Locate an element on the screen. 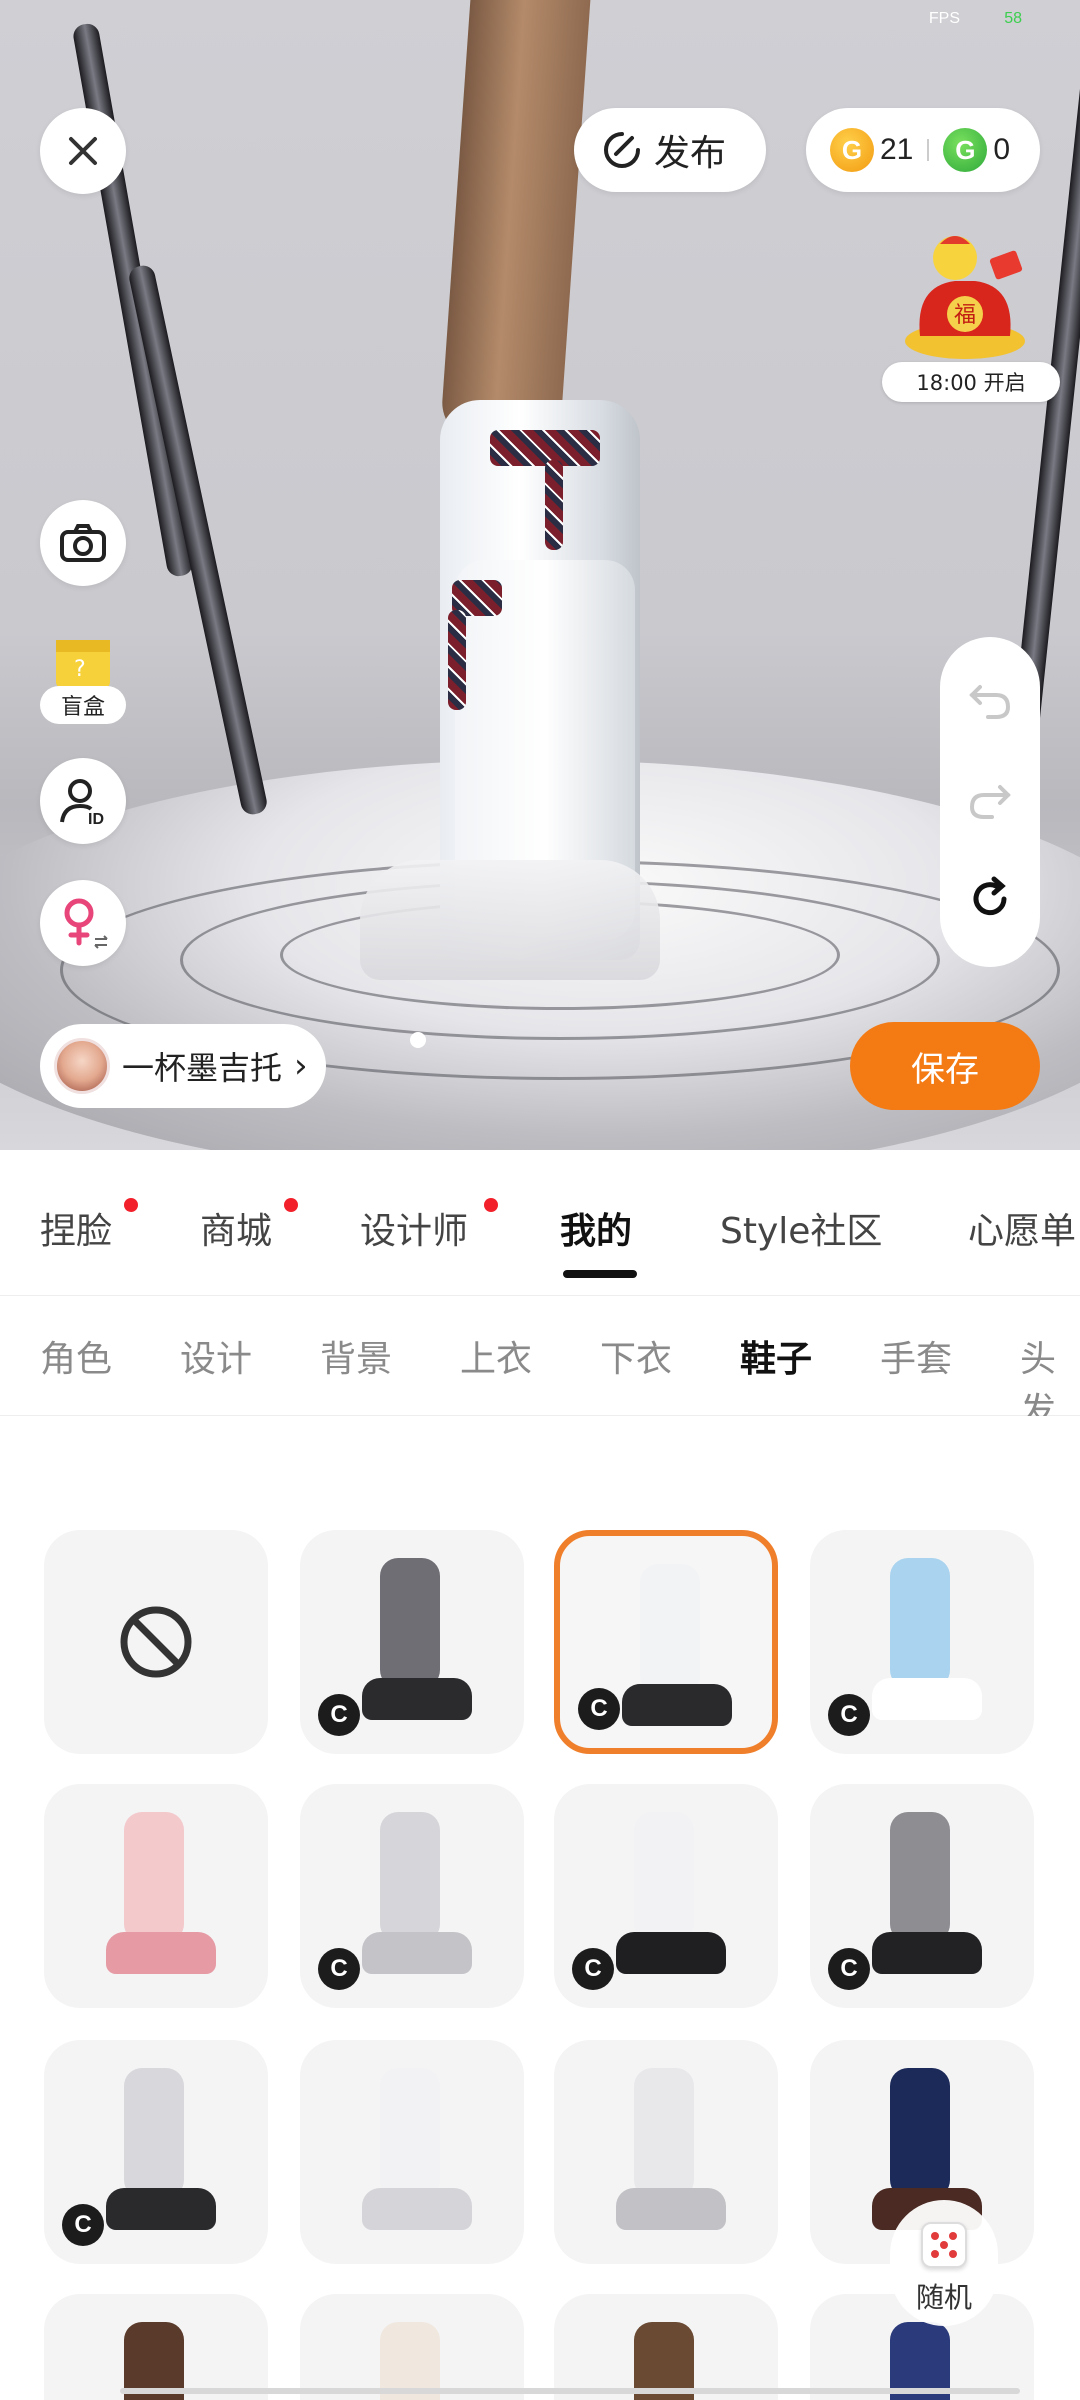  close-button is located at coordinates (83, 151).